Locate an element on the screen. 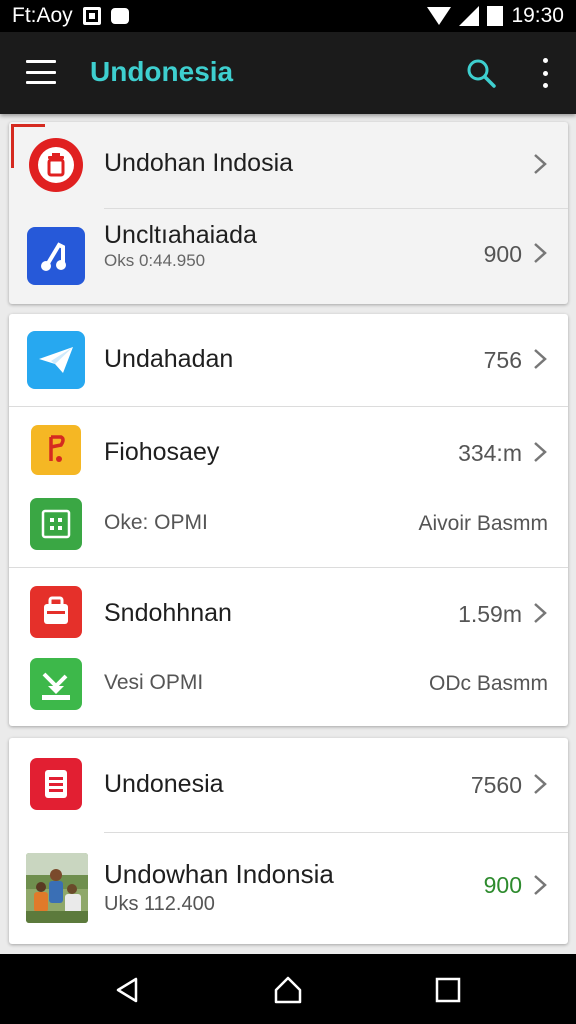 The image size is (576, 1024). list-item: Uncltıahaiada Oks 0:44.950 900 is located at coordinates (288, 256).